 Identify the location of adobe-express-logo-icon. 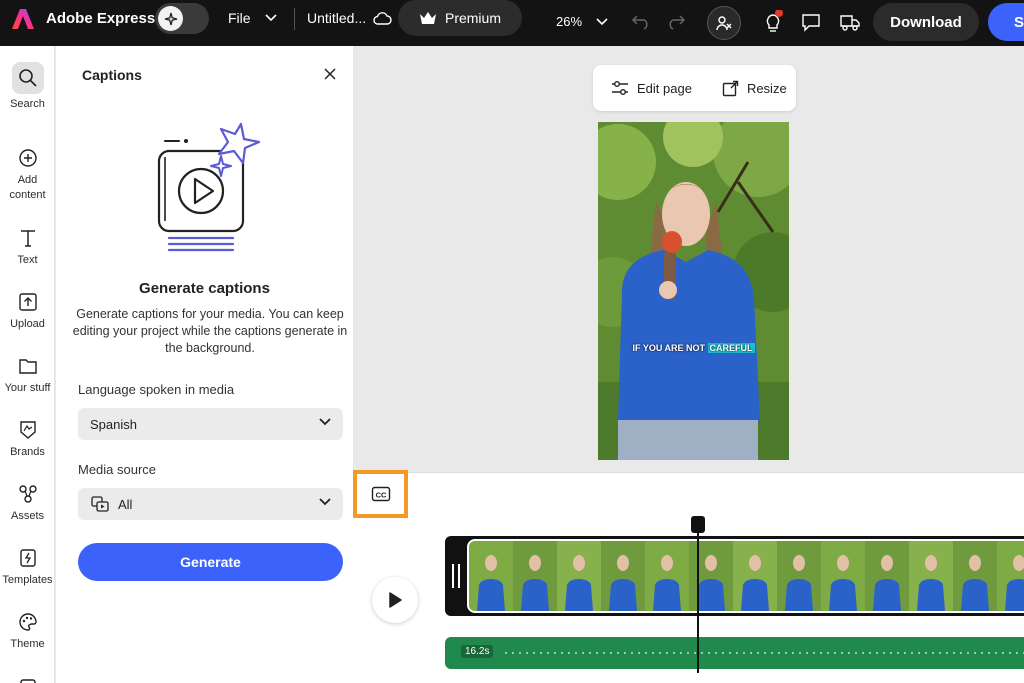
(23, 19).